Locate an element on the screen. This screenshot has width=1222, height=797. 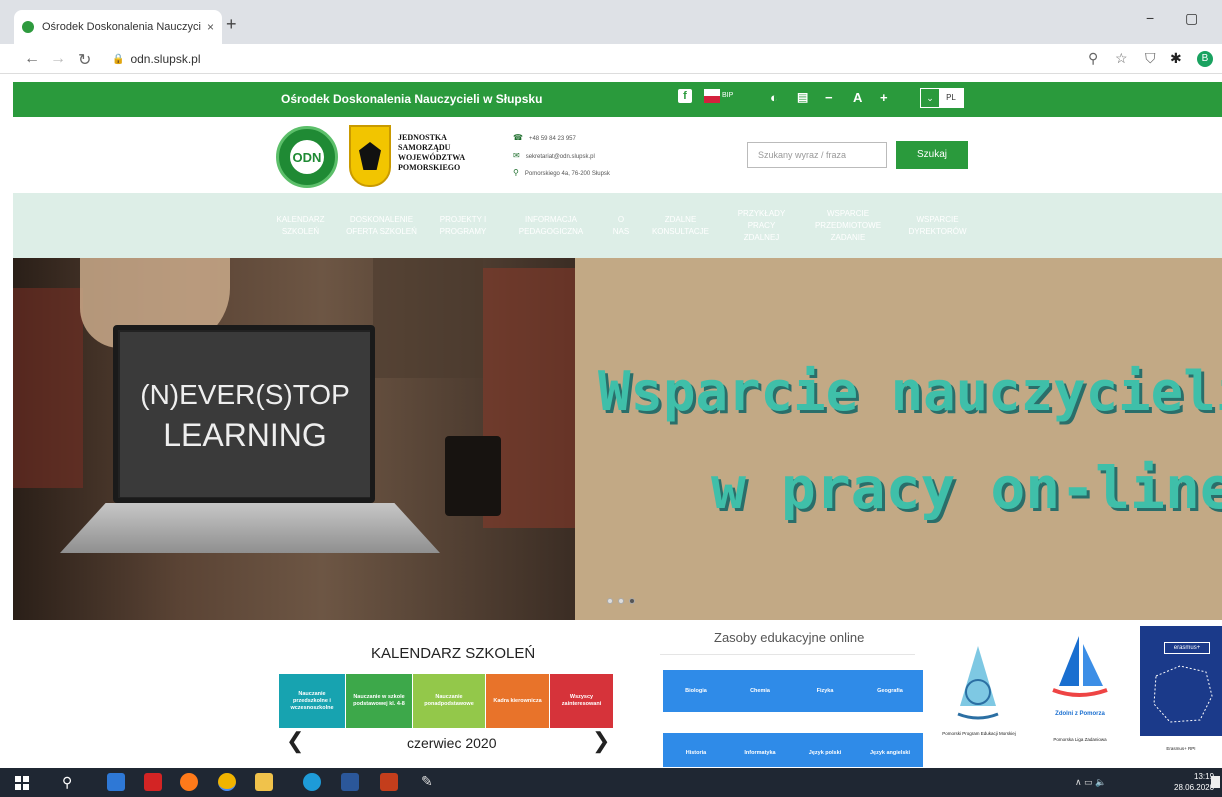
odn-logo-text: ODN is located at coordinates (307, 157).